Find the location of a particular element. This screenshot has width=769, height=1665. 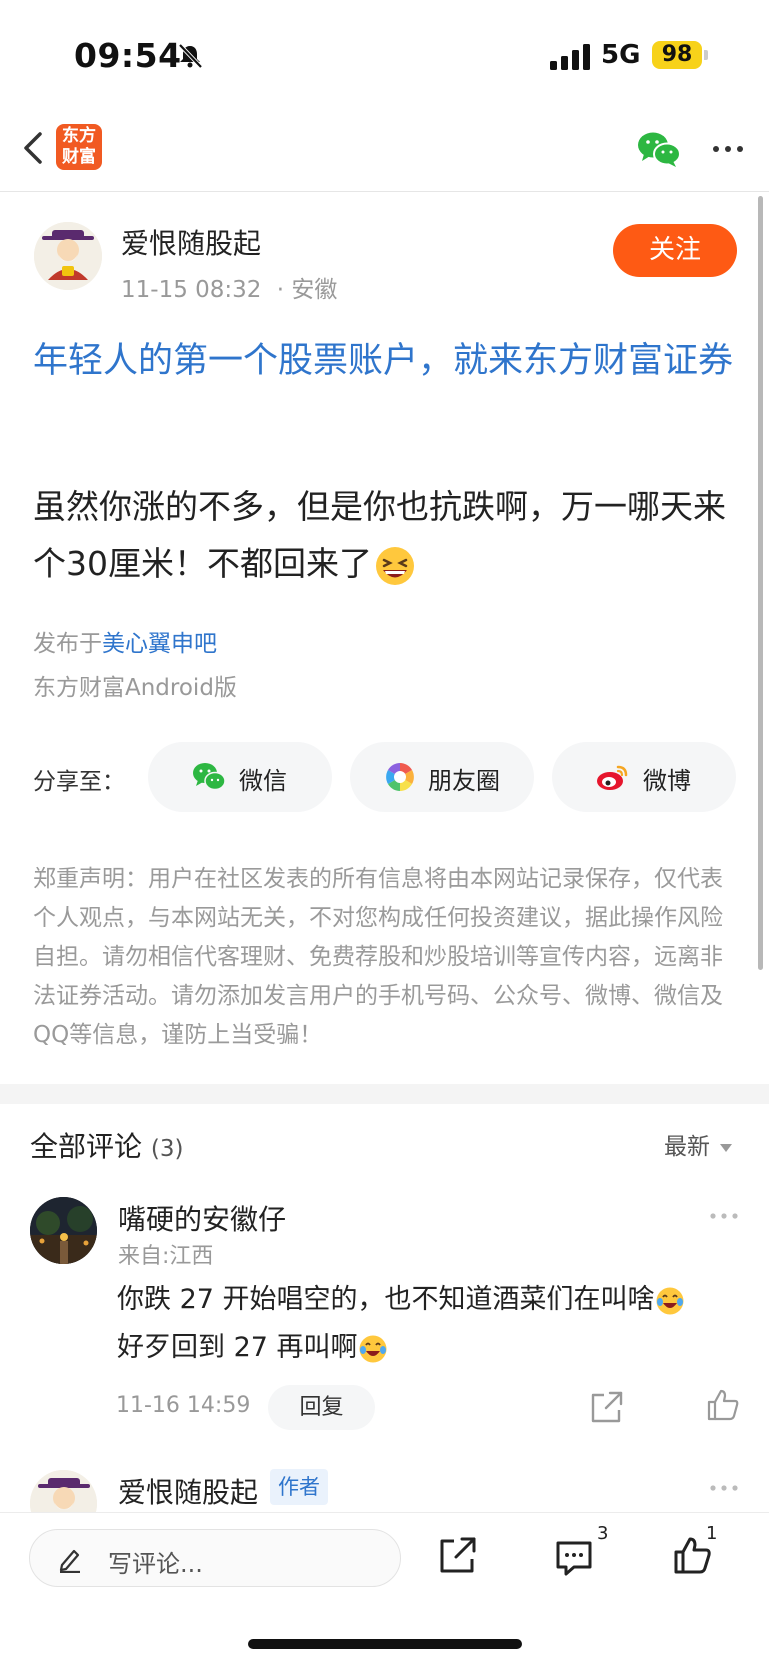

weibo-icon is located at coordinates (612, 777).